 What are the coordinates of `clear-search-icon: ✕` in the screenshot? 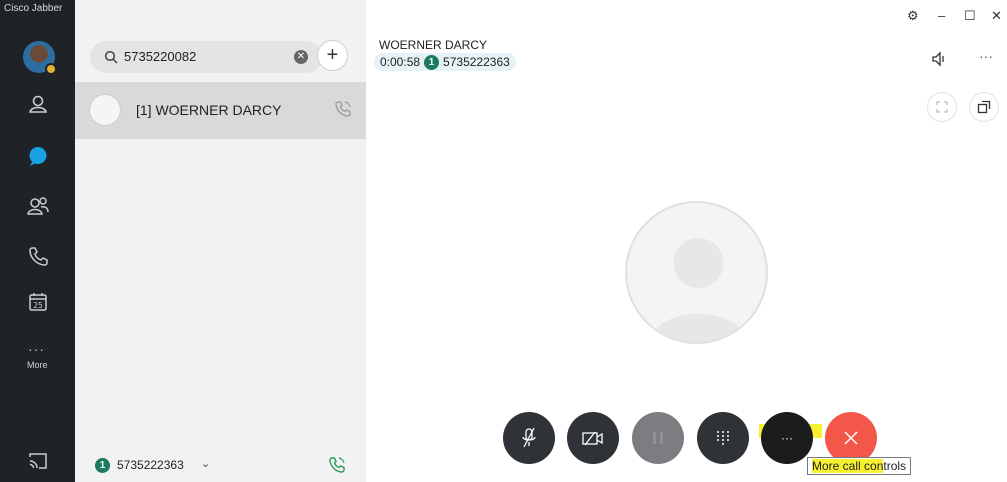 It's located at (301, 57).